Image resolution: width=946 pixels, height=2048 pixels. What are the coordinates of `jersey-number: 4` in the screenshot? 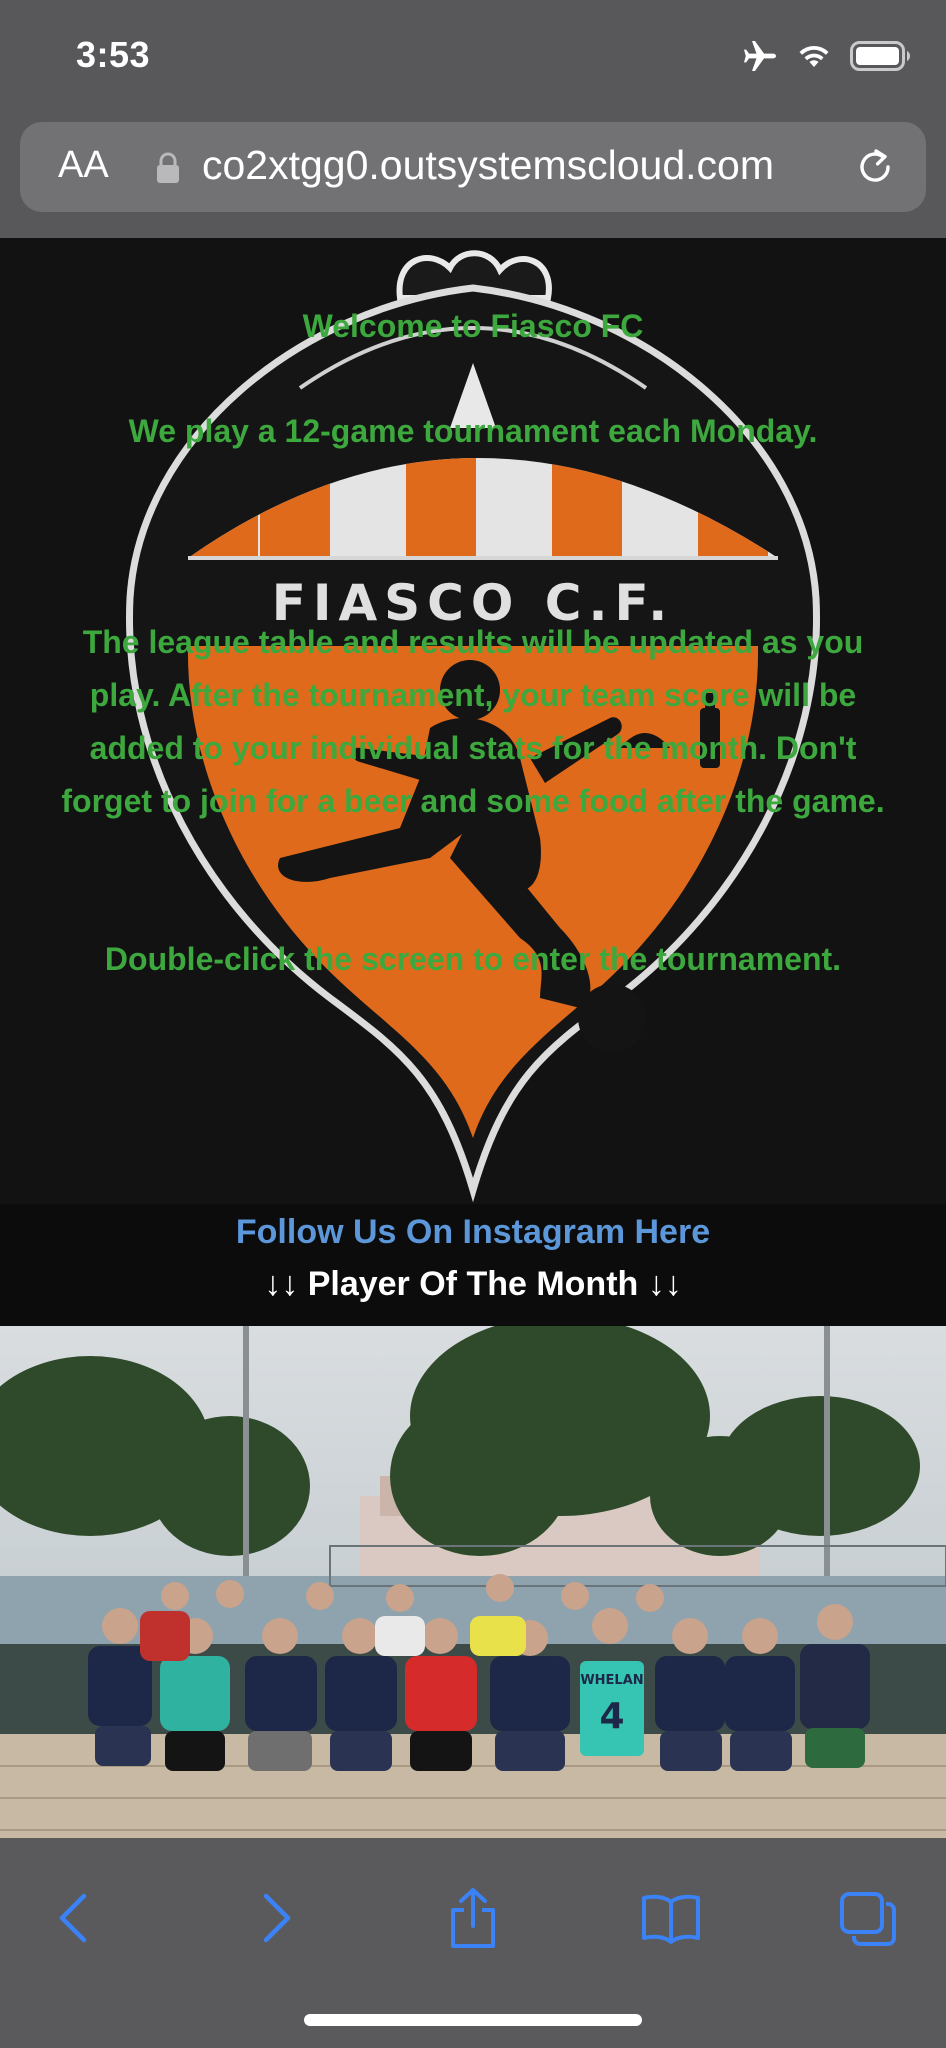 It's located at (611, 1716).